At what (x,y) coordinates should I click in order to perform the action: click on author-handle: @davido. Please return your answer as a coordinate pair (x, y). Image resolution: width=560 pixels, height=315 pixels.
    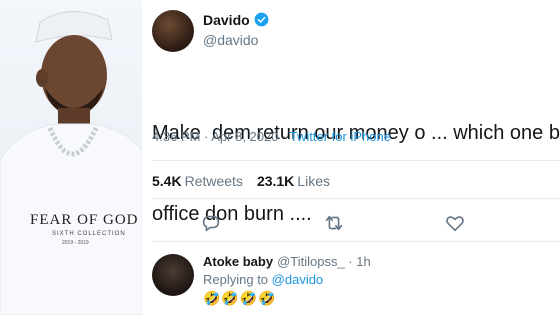
    Looking at the image, I should click on (230, 40).